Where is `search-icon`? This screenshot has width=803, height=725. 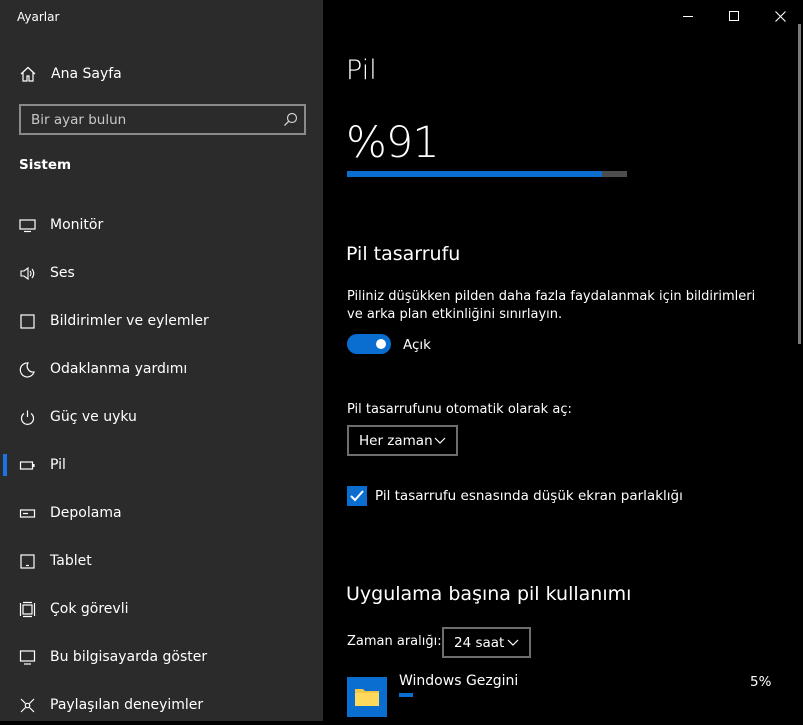
search-icon is located at coordinates (290, 119).